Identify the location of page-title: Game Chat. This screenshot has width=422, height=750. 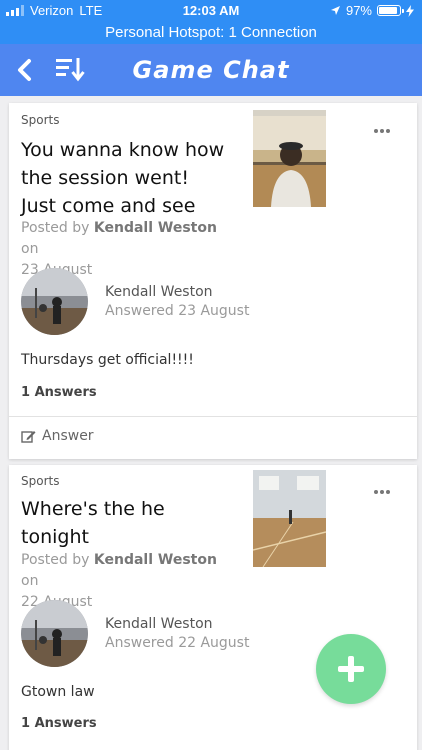
(211, 70).